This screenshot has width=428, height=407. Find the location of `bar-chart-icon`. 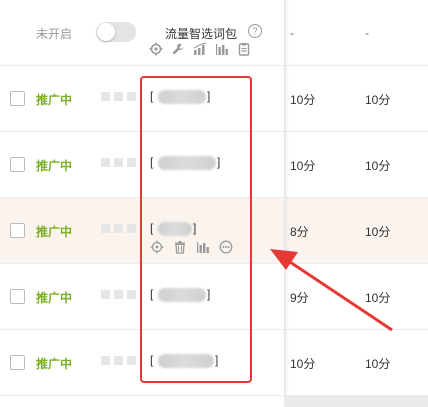

bar-chart-icon is located at coordinates (222, 49).